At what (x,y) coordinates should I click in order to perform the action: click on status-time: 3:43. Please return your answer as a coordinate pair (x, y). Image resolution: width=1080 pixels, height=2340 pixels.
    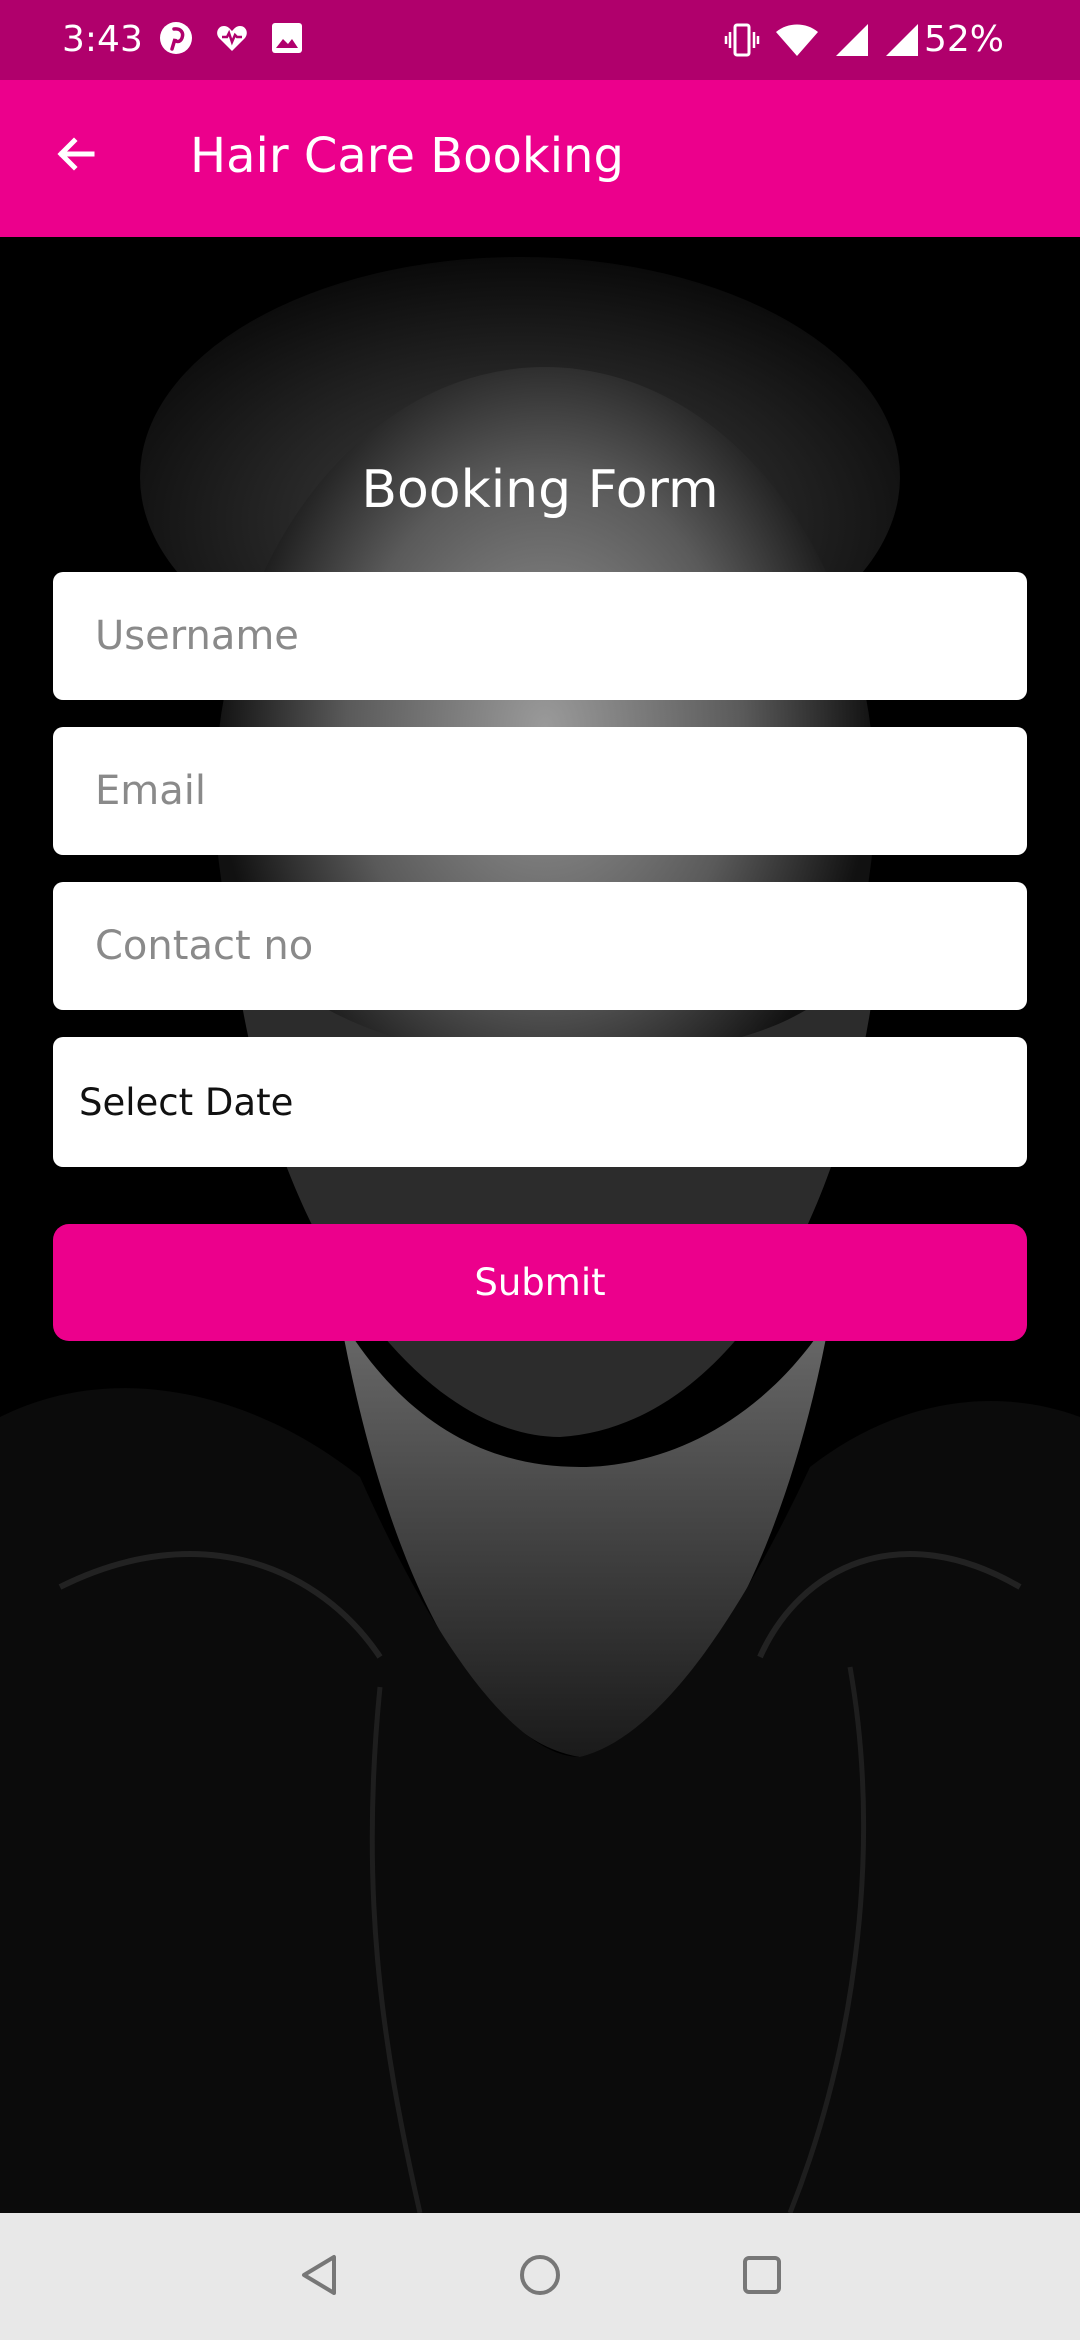
    Looking at the image, I should click on (102, 39).